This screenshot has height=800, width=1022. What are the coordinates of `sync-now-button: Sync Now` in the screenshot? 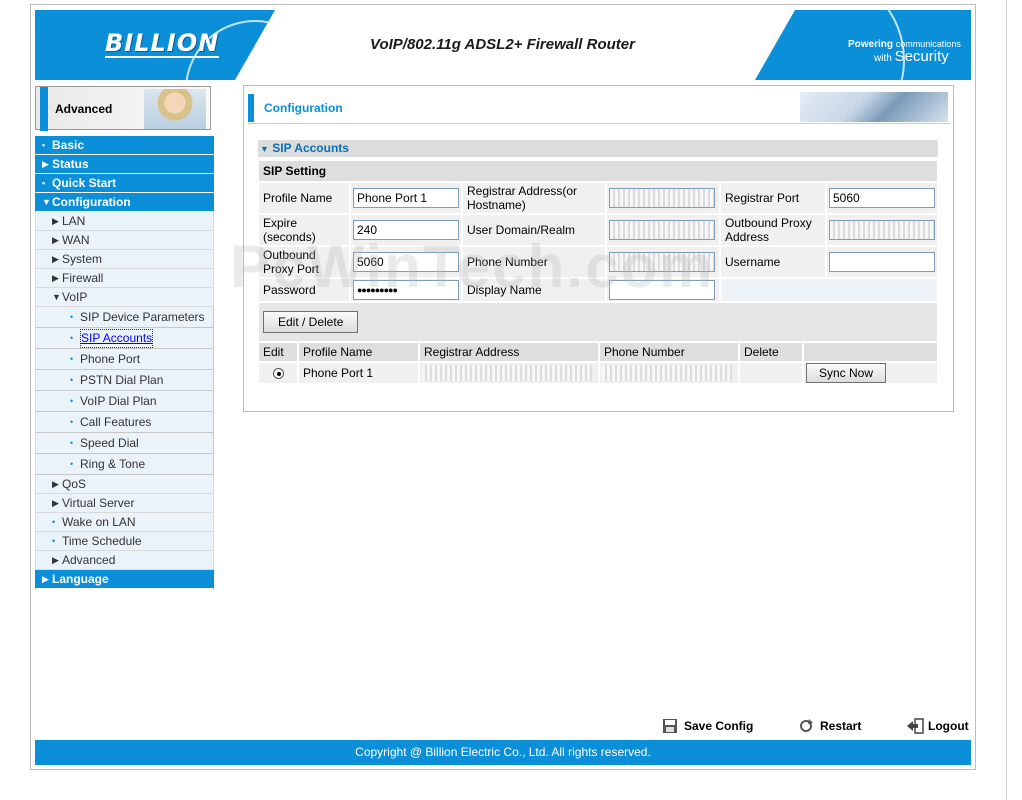 It's located at (846, 373).